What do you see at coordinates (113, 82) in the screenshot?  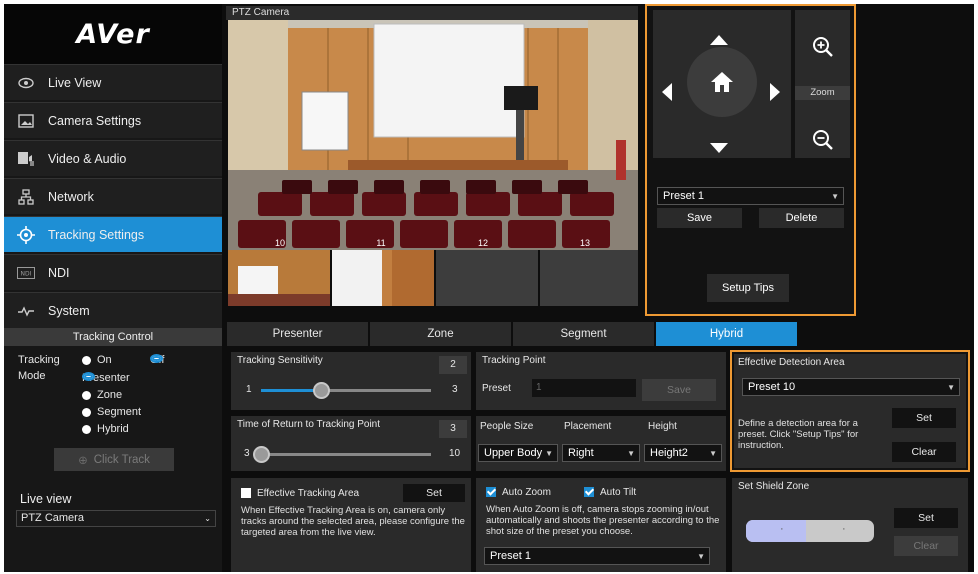 I see `sidebar-item-live-view: Live View` at bounding box center [113, 82].